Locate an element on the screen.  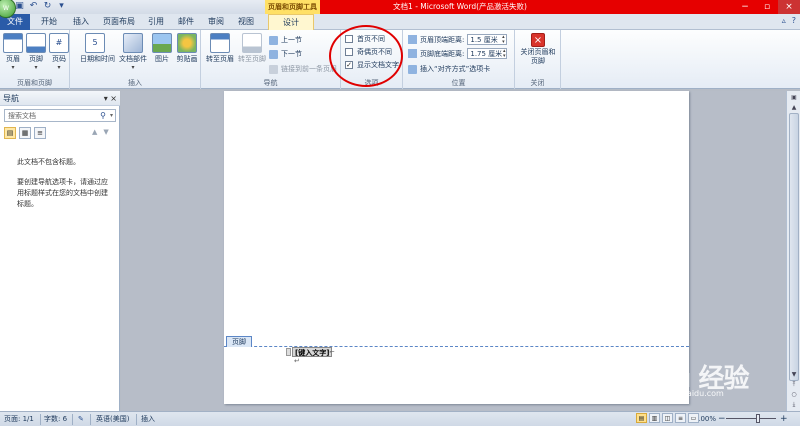
content-control-end-icon: ⌐ is located at coordinates (332, 352).